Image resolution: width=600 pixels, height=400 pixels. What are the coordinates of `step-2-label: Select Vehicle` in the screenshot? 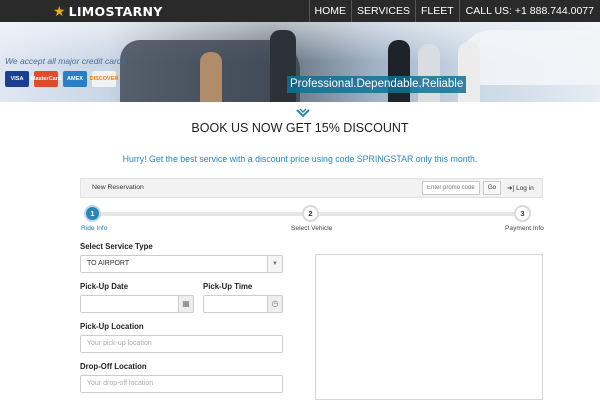 It's located at (312, 228).